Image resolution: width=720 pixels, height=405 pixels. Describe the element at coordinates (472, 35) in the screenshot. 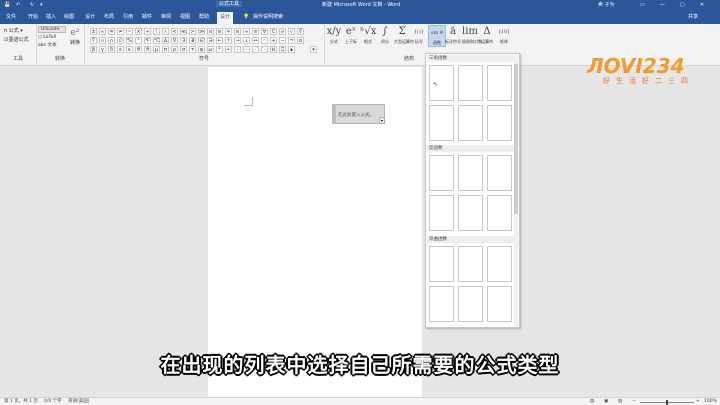

I see `structure-button: lim 极限和对数` at that location.